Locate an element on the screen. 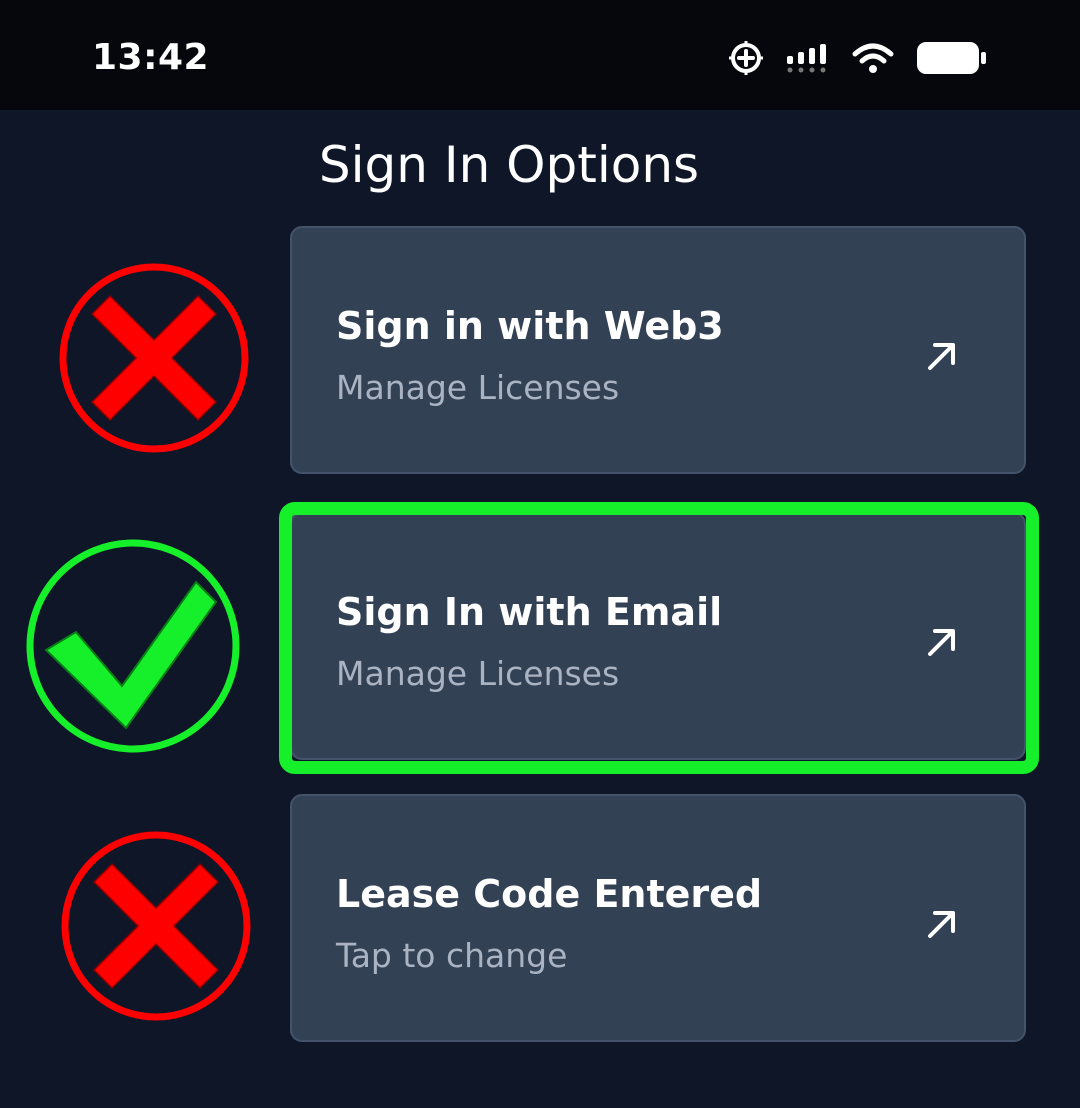  signal-icon is located at coordinates (808, 60).